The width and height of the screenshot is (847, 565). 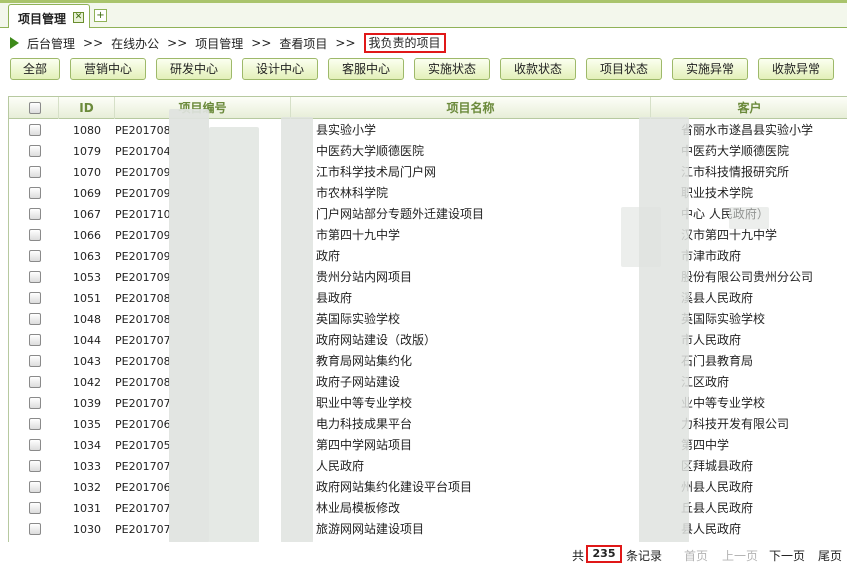 I want to click on row-project-name: 职业中等专业学校, so click(x=471, y=403).